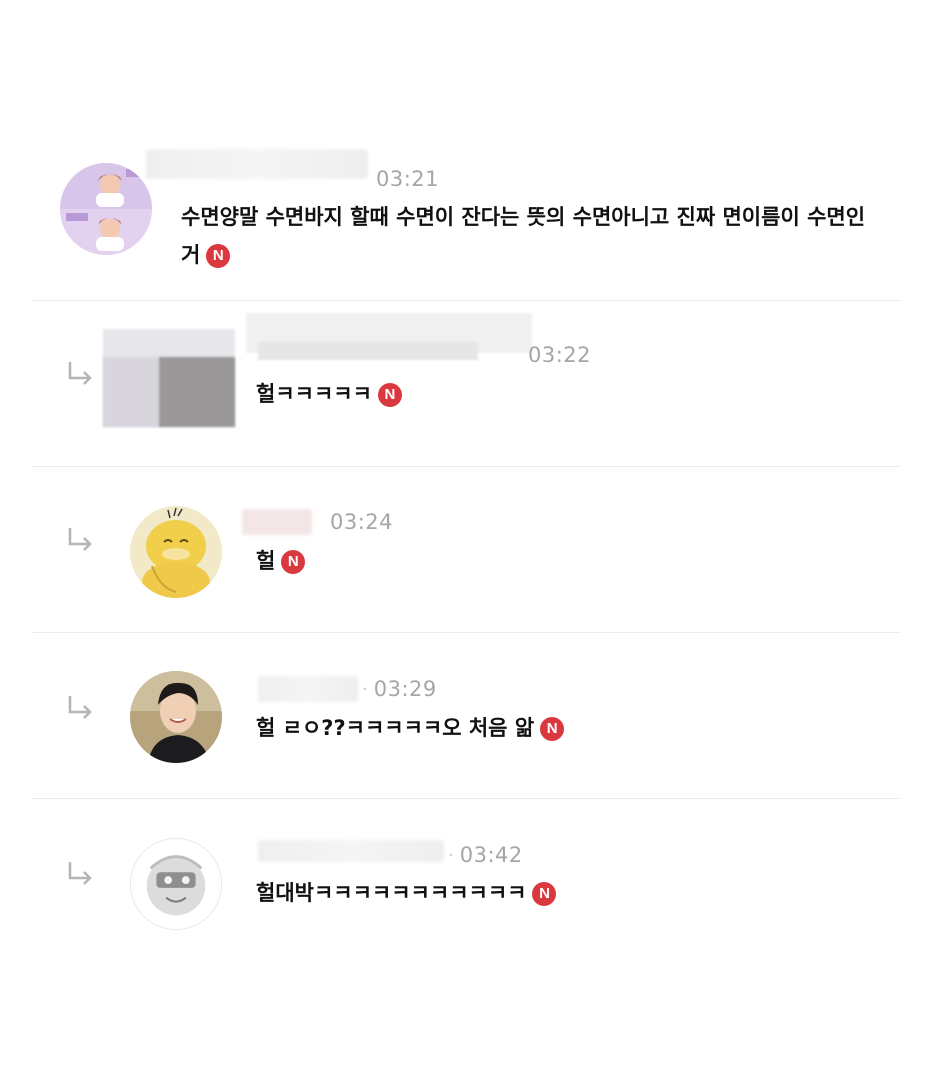 The image size is (948, 1066). Describe the element at coordinates (405, 689) in the screenshot. I see `comment-time: 03:29` at that location.